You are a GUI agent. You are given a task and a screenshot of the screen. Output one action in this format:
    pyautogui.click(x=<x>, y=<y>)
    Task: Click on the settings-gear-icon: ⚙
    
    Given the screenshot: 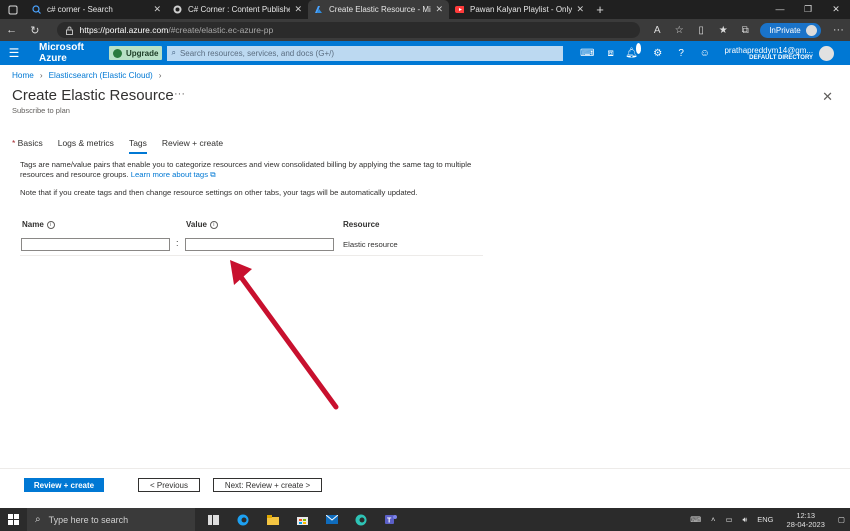 What is the action you would take?
    pyautogui.click(x=658, y=53)
    